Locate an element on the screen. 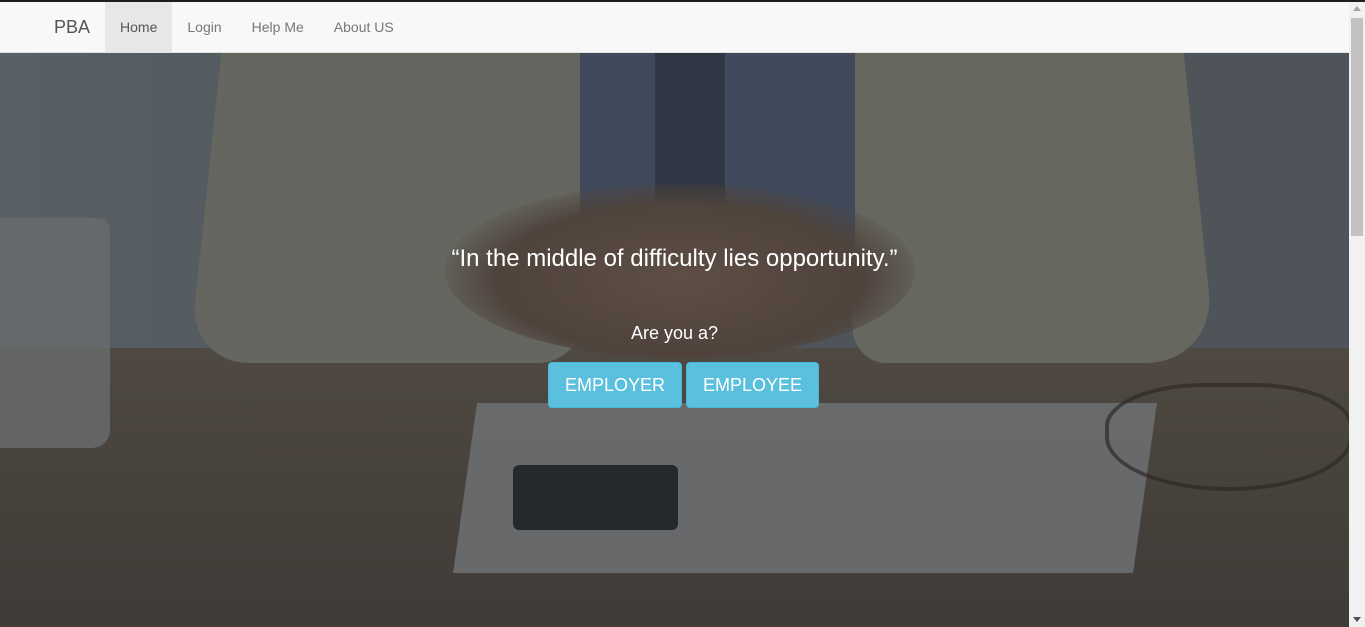 The height and width of the screenshot is (627, 1365). nav-item-help-me: Help Me is located at coordinates (278, 27).